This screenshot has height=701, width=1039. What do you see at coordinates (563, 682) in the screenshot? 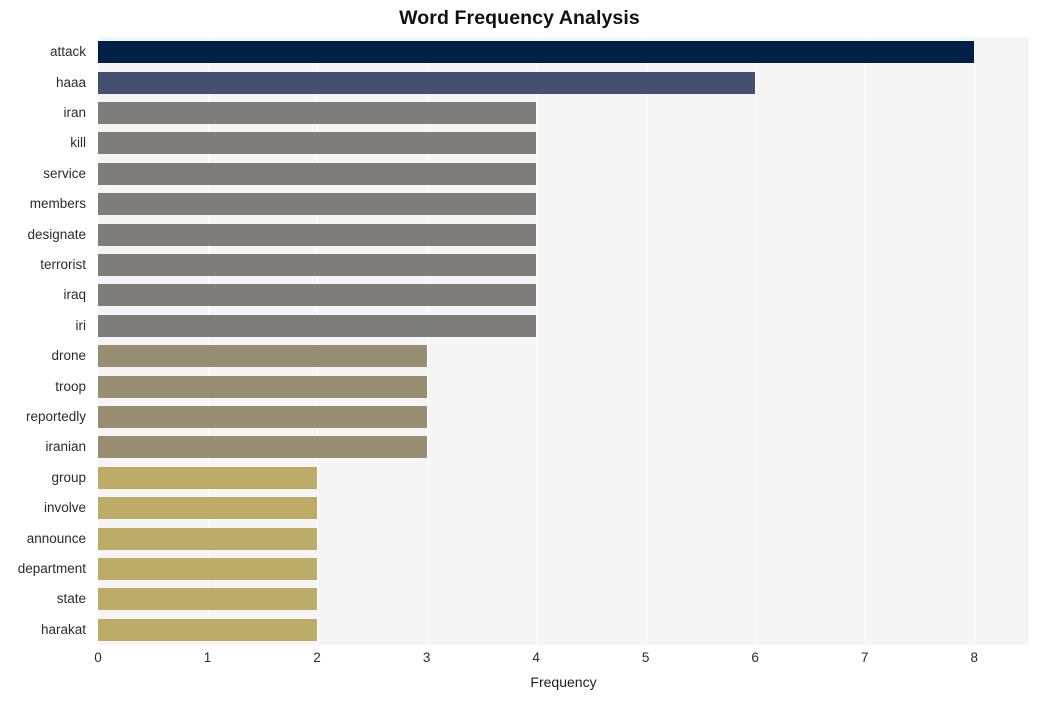
I see `x-axis-title: Frequency` at bounding box center [563, 682].